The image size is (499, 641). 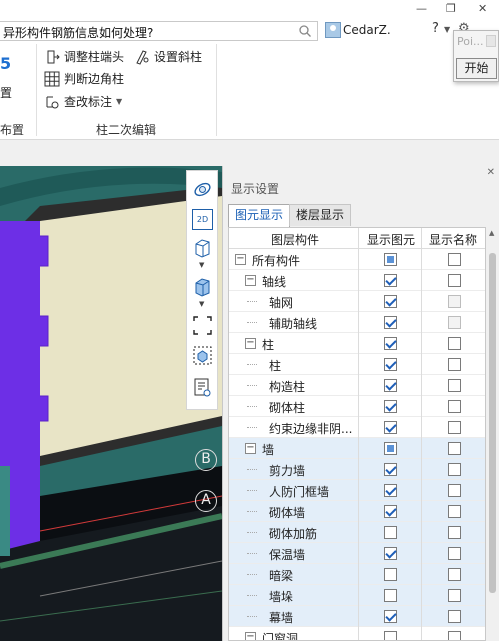 What do you see at coordinates (421, 8) in the screenshot?
I see `minimize-icon: —` at bounding box center [421, 8].